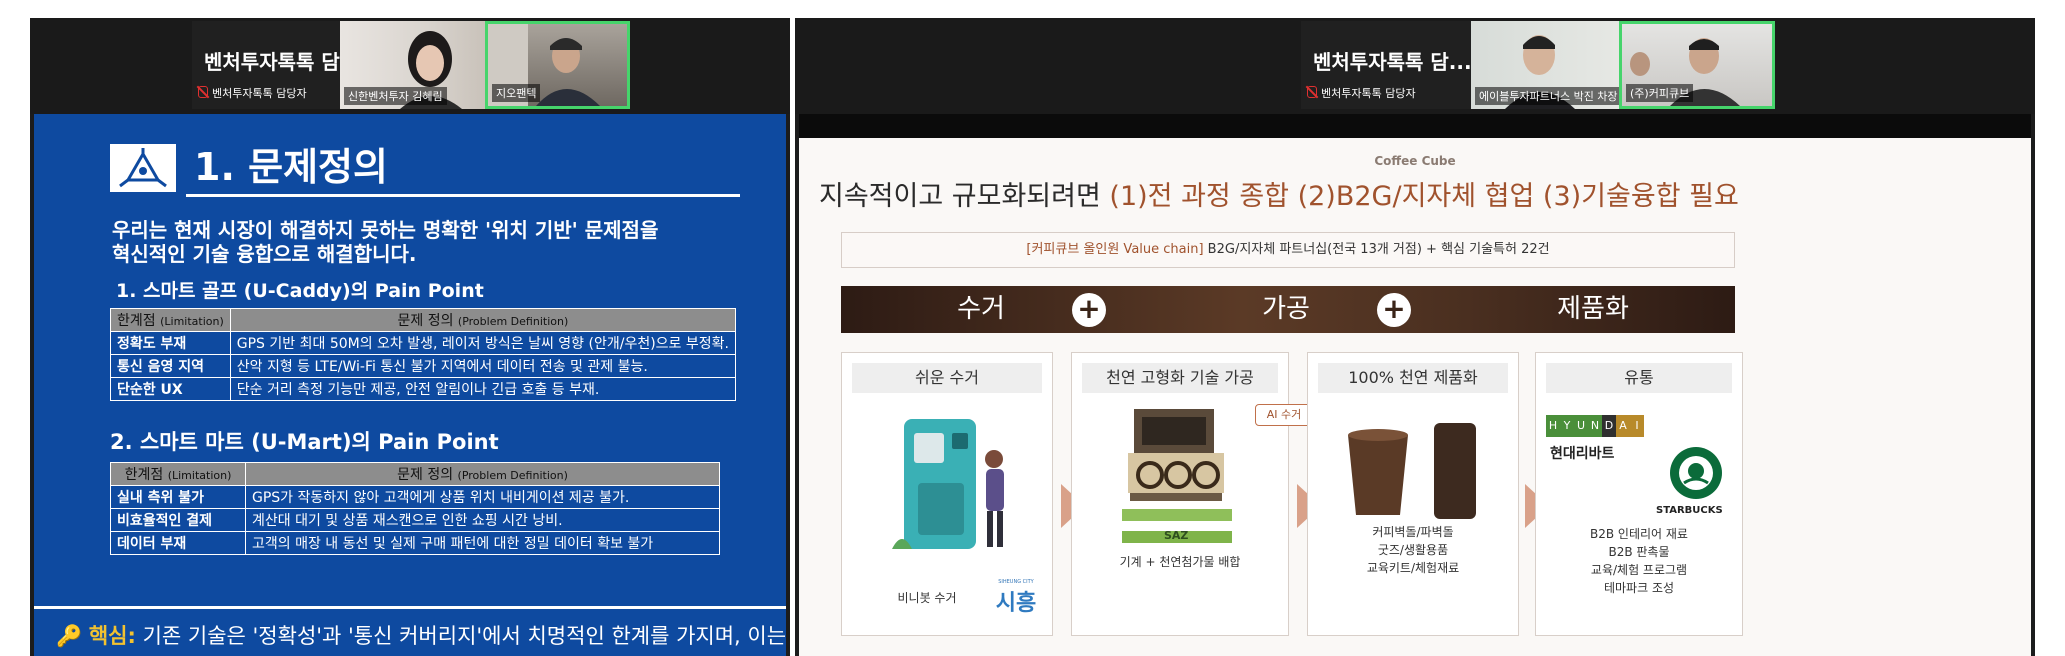 This screenshot has height=656, width=2065. I want to click on key-icon: 🔑, so click(69, 636).